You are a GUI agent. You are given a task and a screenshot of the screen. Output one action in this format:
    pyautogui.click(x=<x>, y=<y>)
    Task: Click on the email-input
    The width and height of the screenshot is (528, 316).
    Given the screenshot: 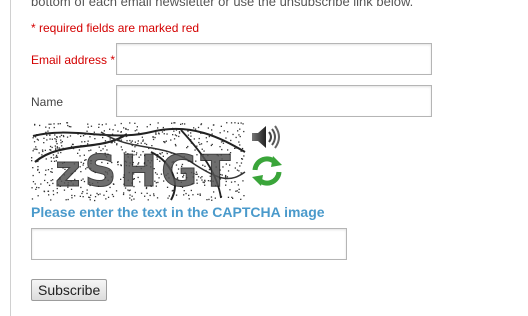 What is the action you would take?
    pyautogui.click(x=274, y=59)
    